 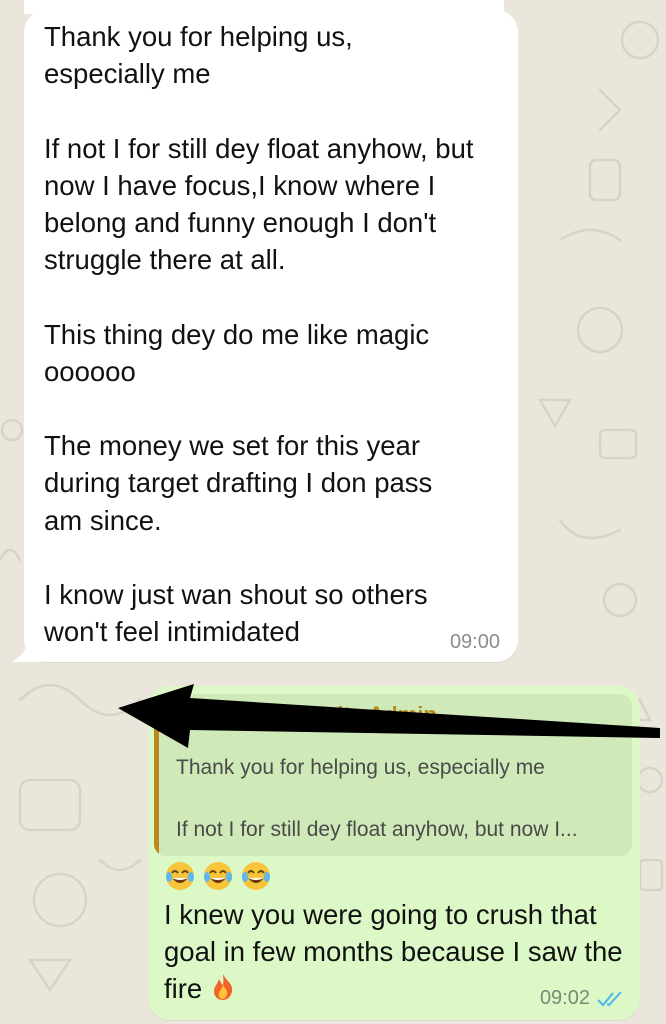 I want to click on quote-accent-bar, so click(x=156, y=775).